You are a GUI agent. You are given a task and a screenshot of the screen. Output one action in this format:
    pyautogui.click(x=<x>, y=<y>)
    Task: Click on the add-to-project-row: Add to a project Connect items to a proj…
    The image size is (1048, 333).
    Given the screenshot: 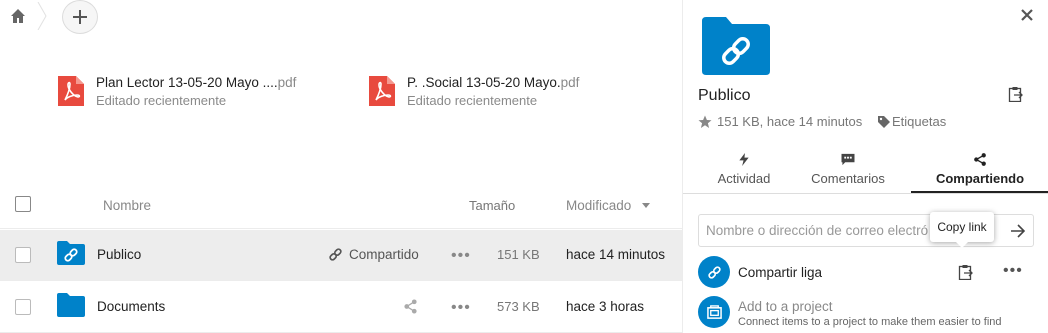 What is the action you would take?
    pyautogui.click(x=868, y=313)
    